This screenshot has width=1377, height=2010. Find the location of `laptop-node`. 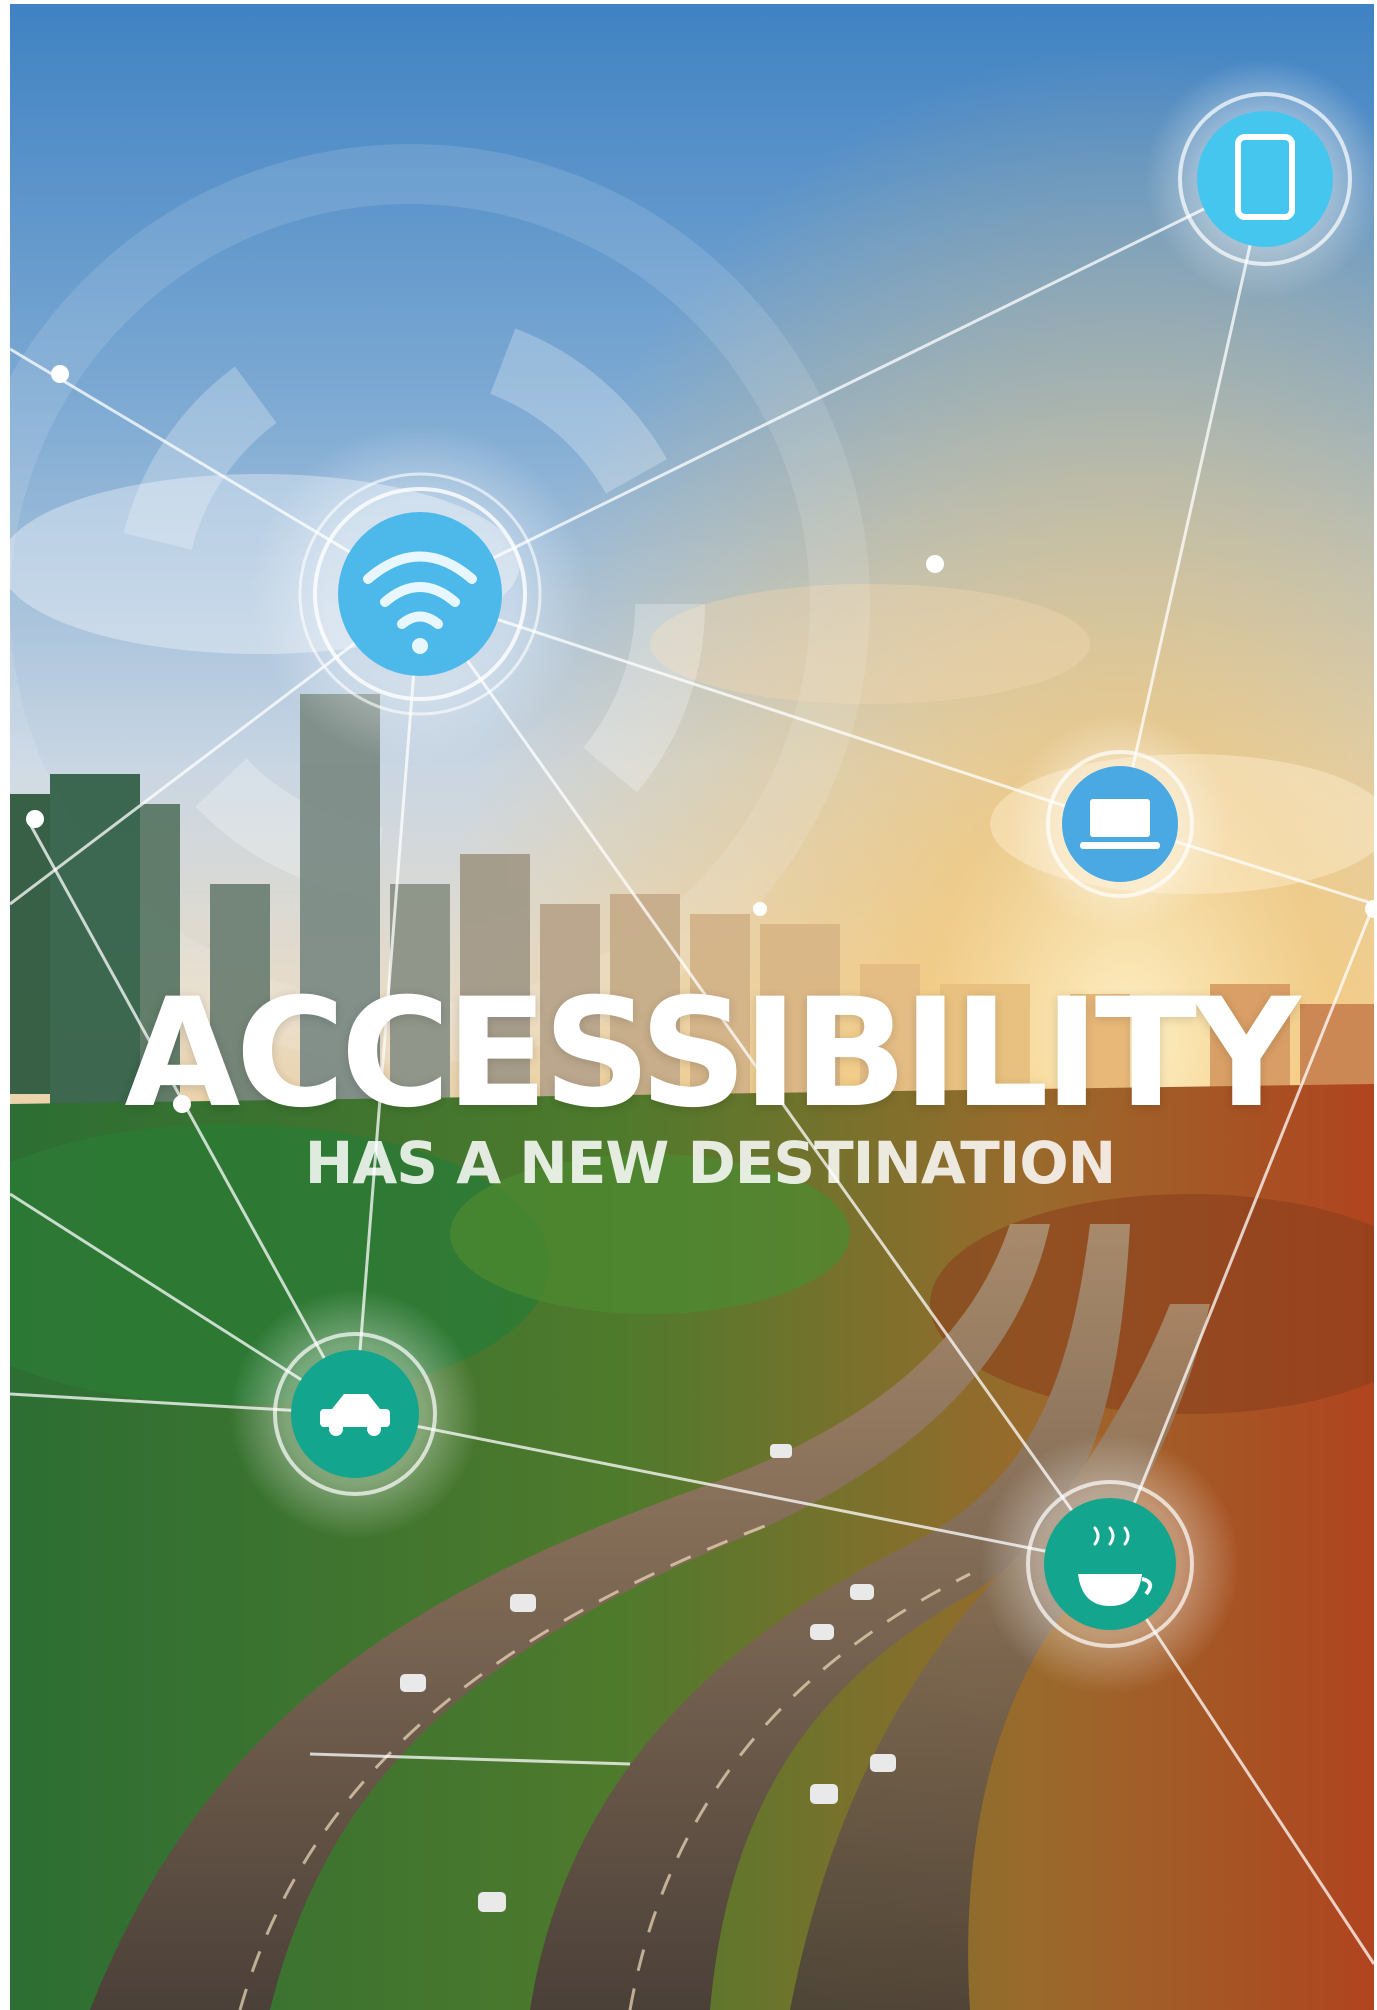

laptop-node is located at coordinates (1120, 824).